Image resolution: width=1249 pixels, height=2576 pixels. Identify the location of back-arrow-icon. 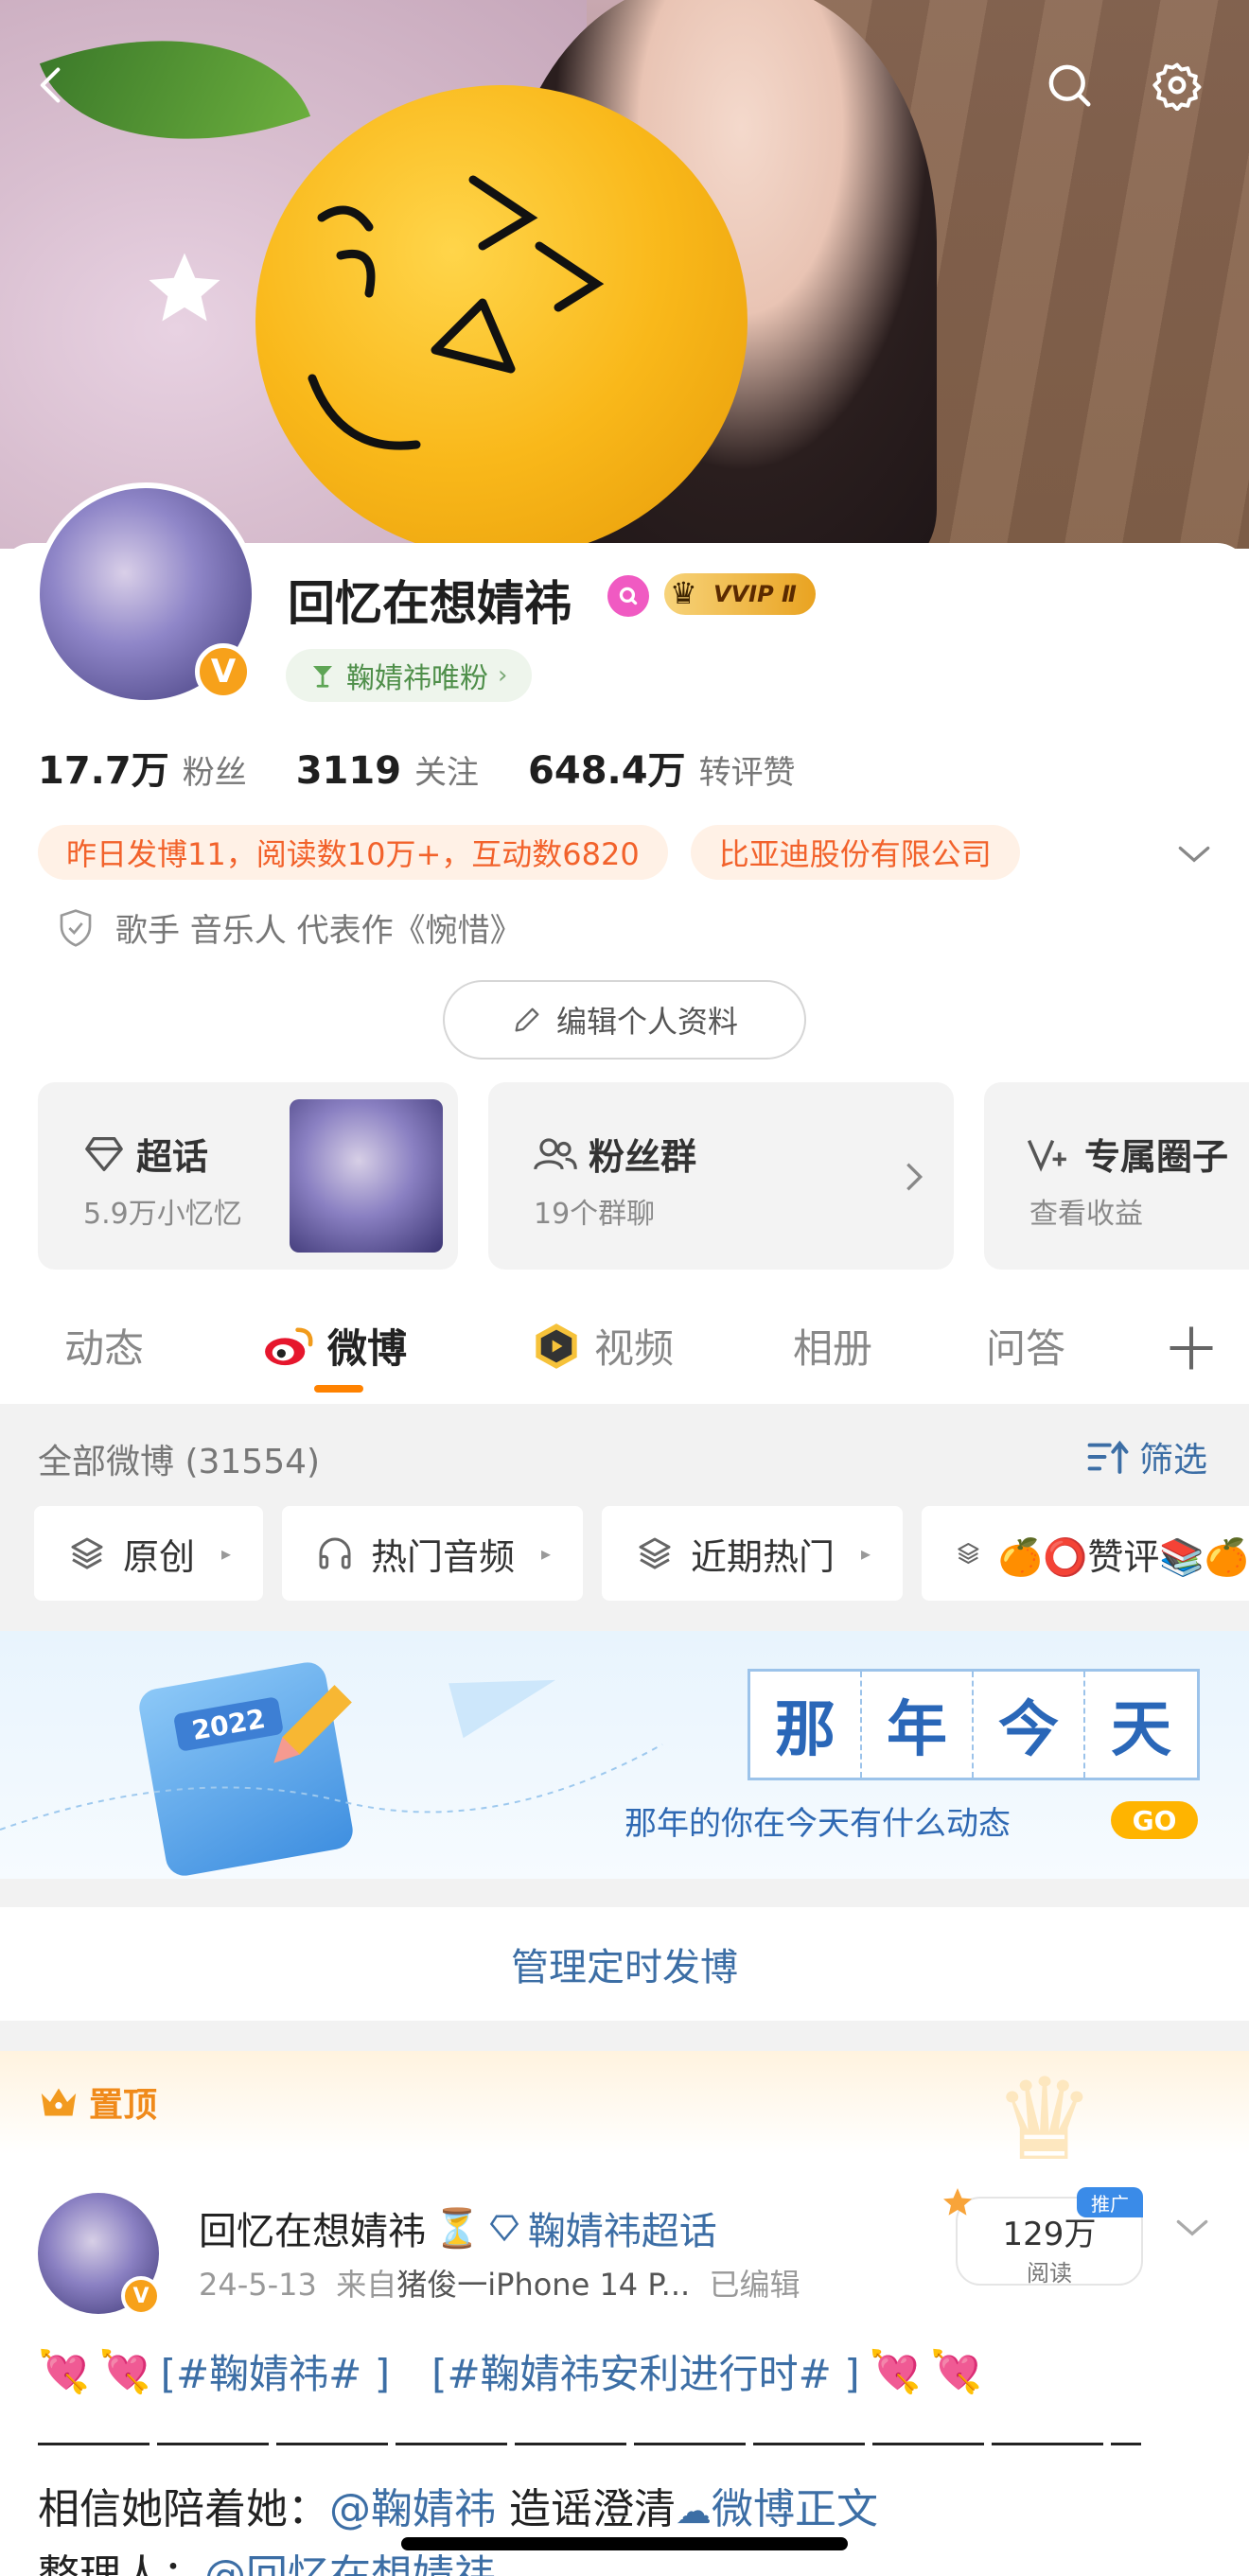
(50, 85).